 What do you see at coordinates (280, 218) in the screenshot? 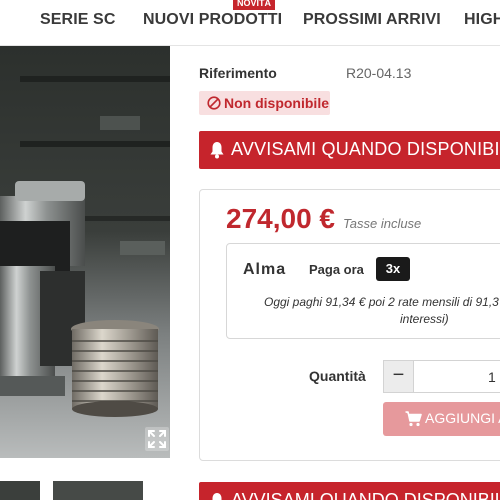
I see `product-price: 274,00 €` at bounding box center [280, 218].